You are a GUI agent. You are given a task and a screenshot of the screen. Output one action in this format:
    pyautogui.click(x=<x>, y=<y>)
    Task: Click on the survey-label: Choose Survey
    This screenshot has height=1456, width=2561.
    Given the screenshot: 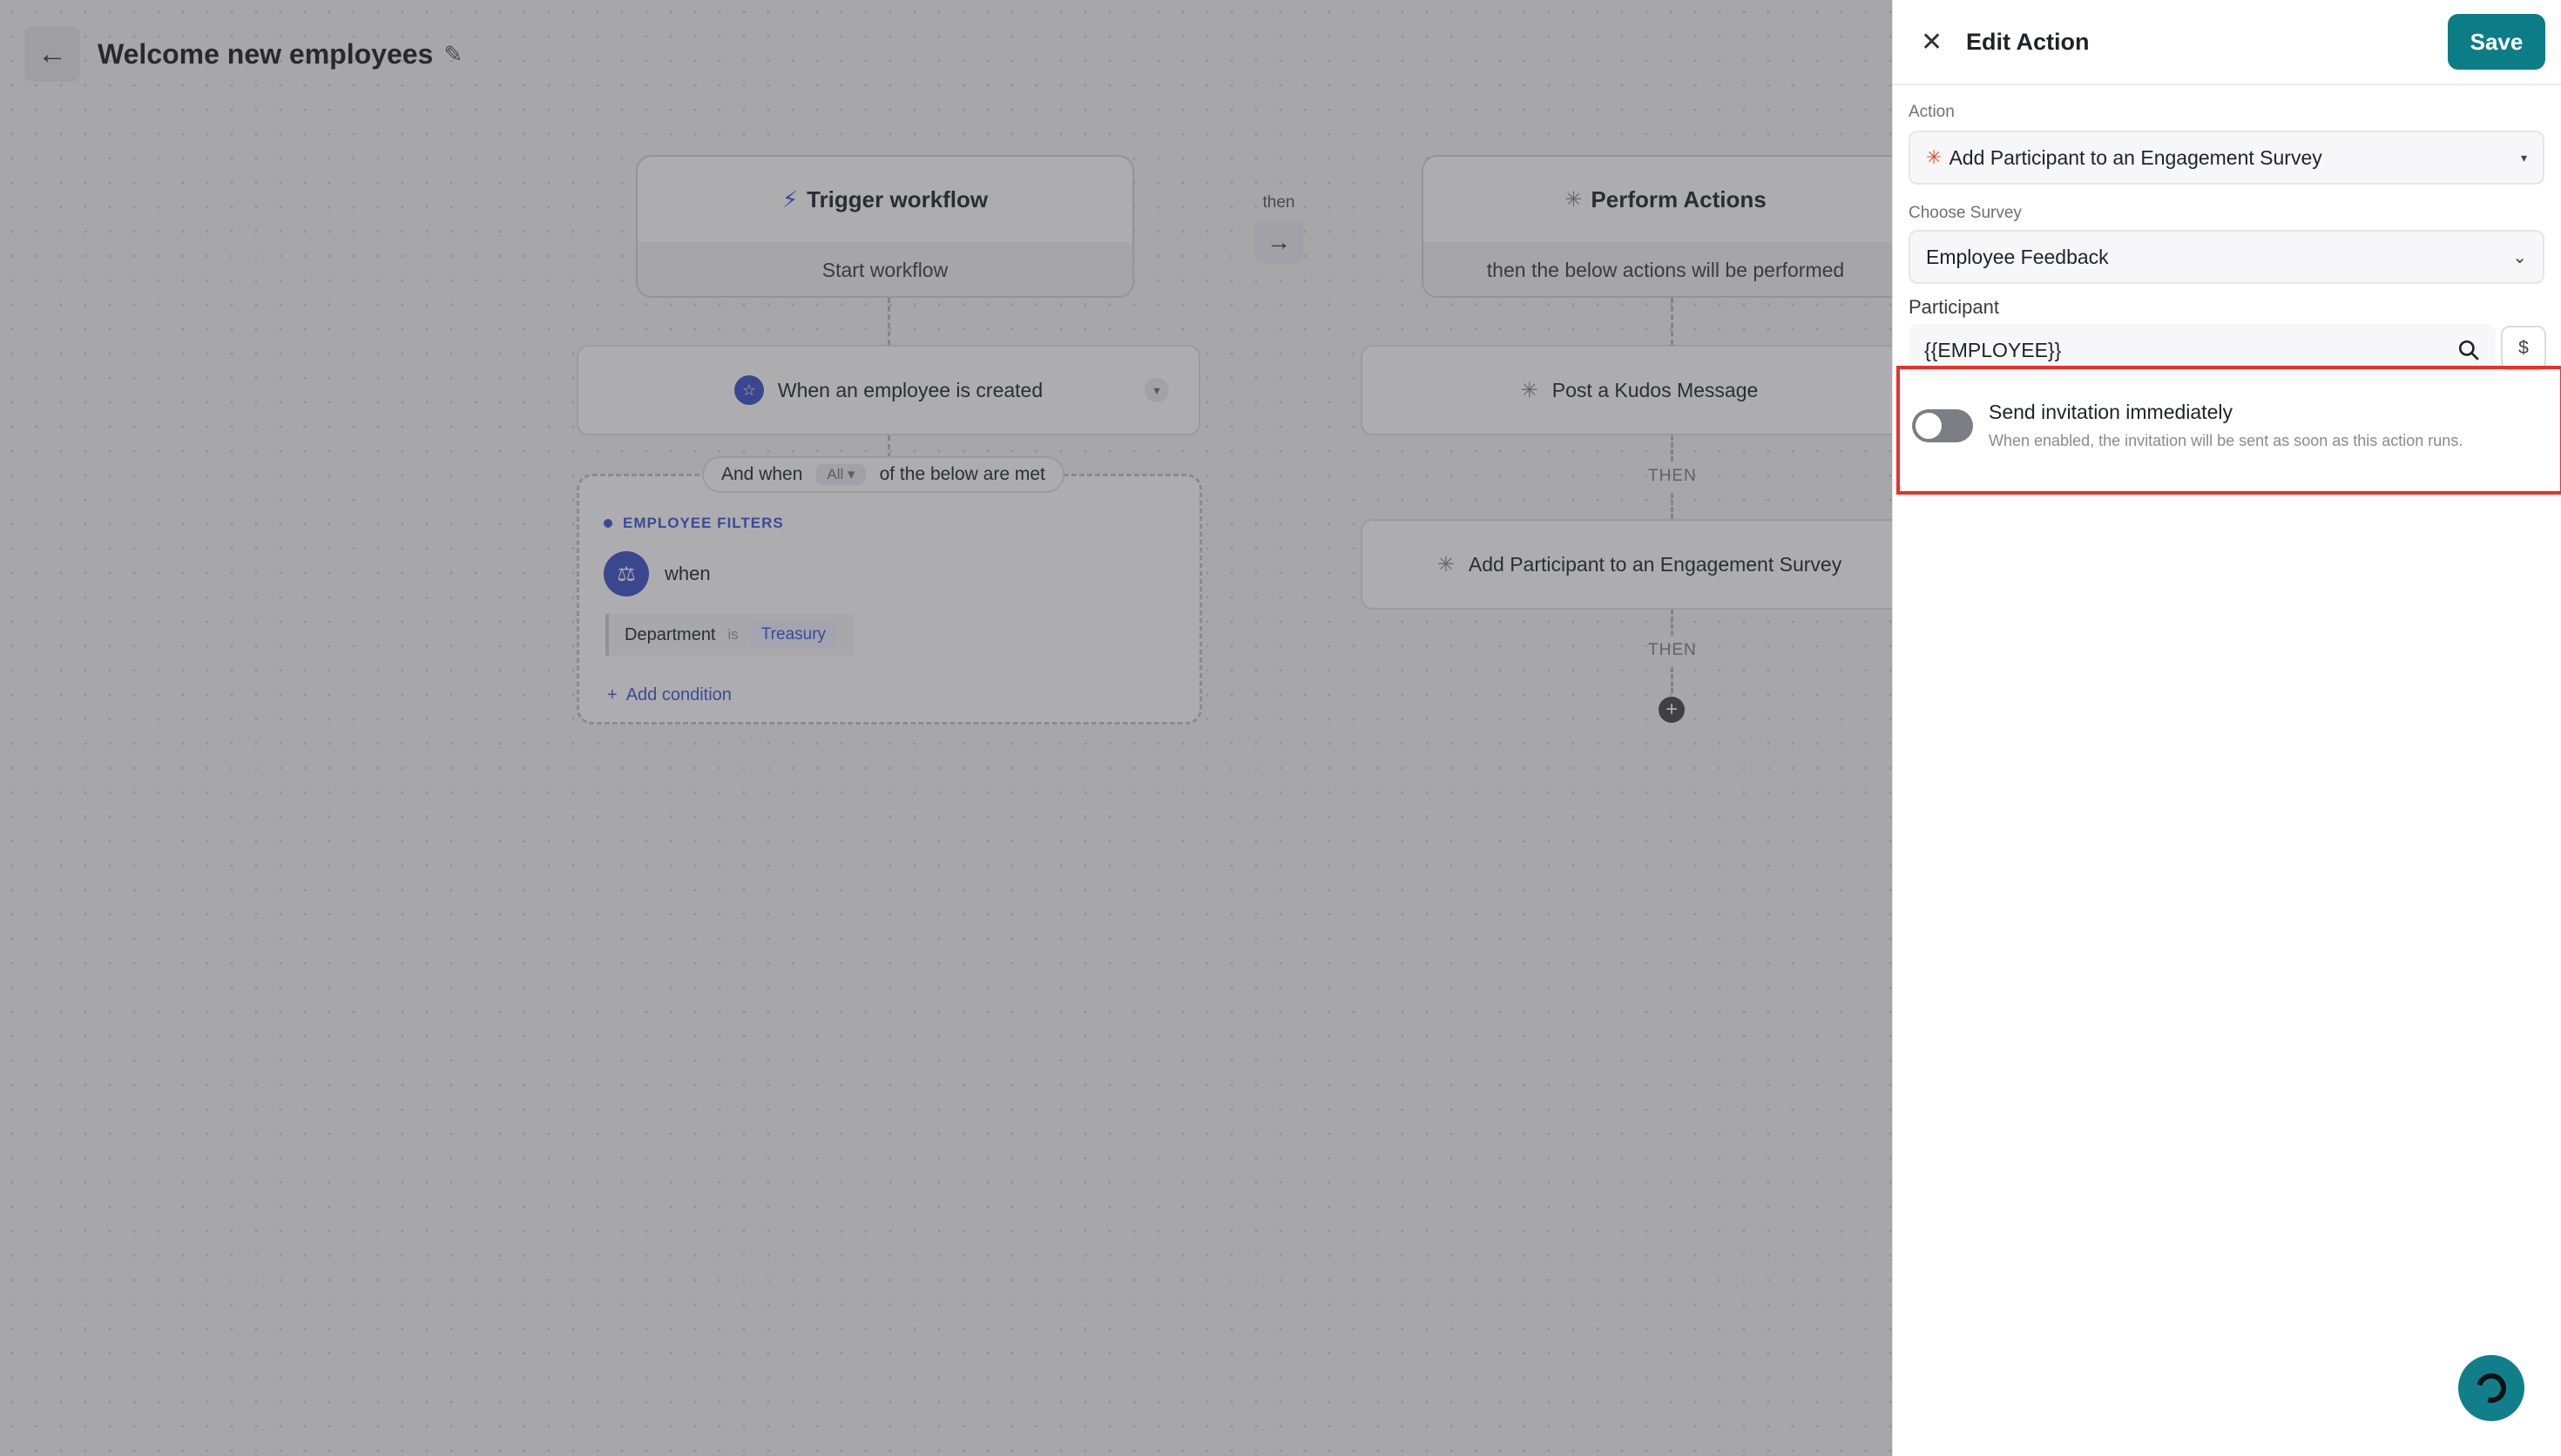 What is the action you would take?
    pyautogui.click(x=1965, y=213)
    